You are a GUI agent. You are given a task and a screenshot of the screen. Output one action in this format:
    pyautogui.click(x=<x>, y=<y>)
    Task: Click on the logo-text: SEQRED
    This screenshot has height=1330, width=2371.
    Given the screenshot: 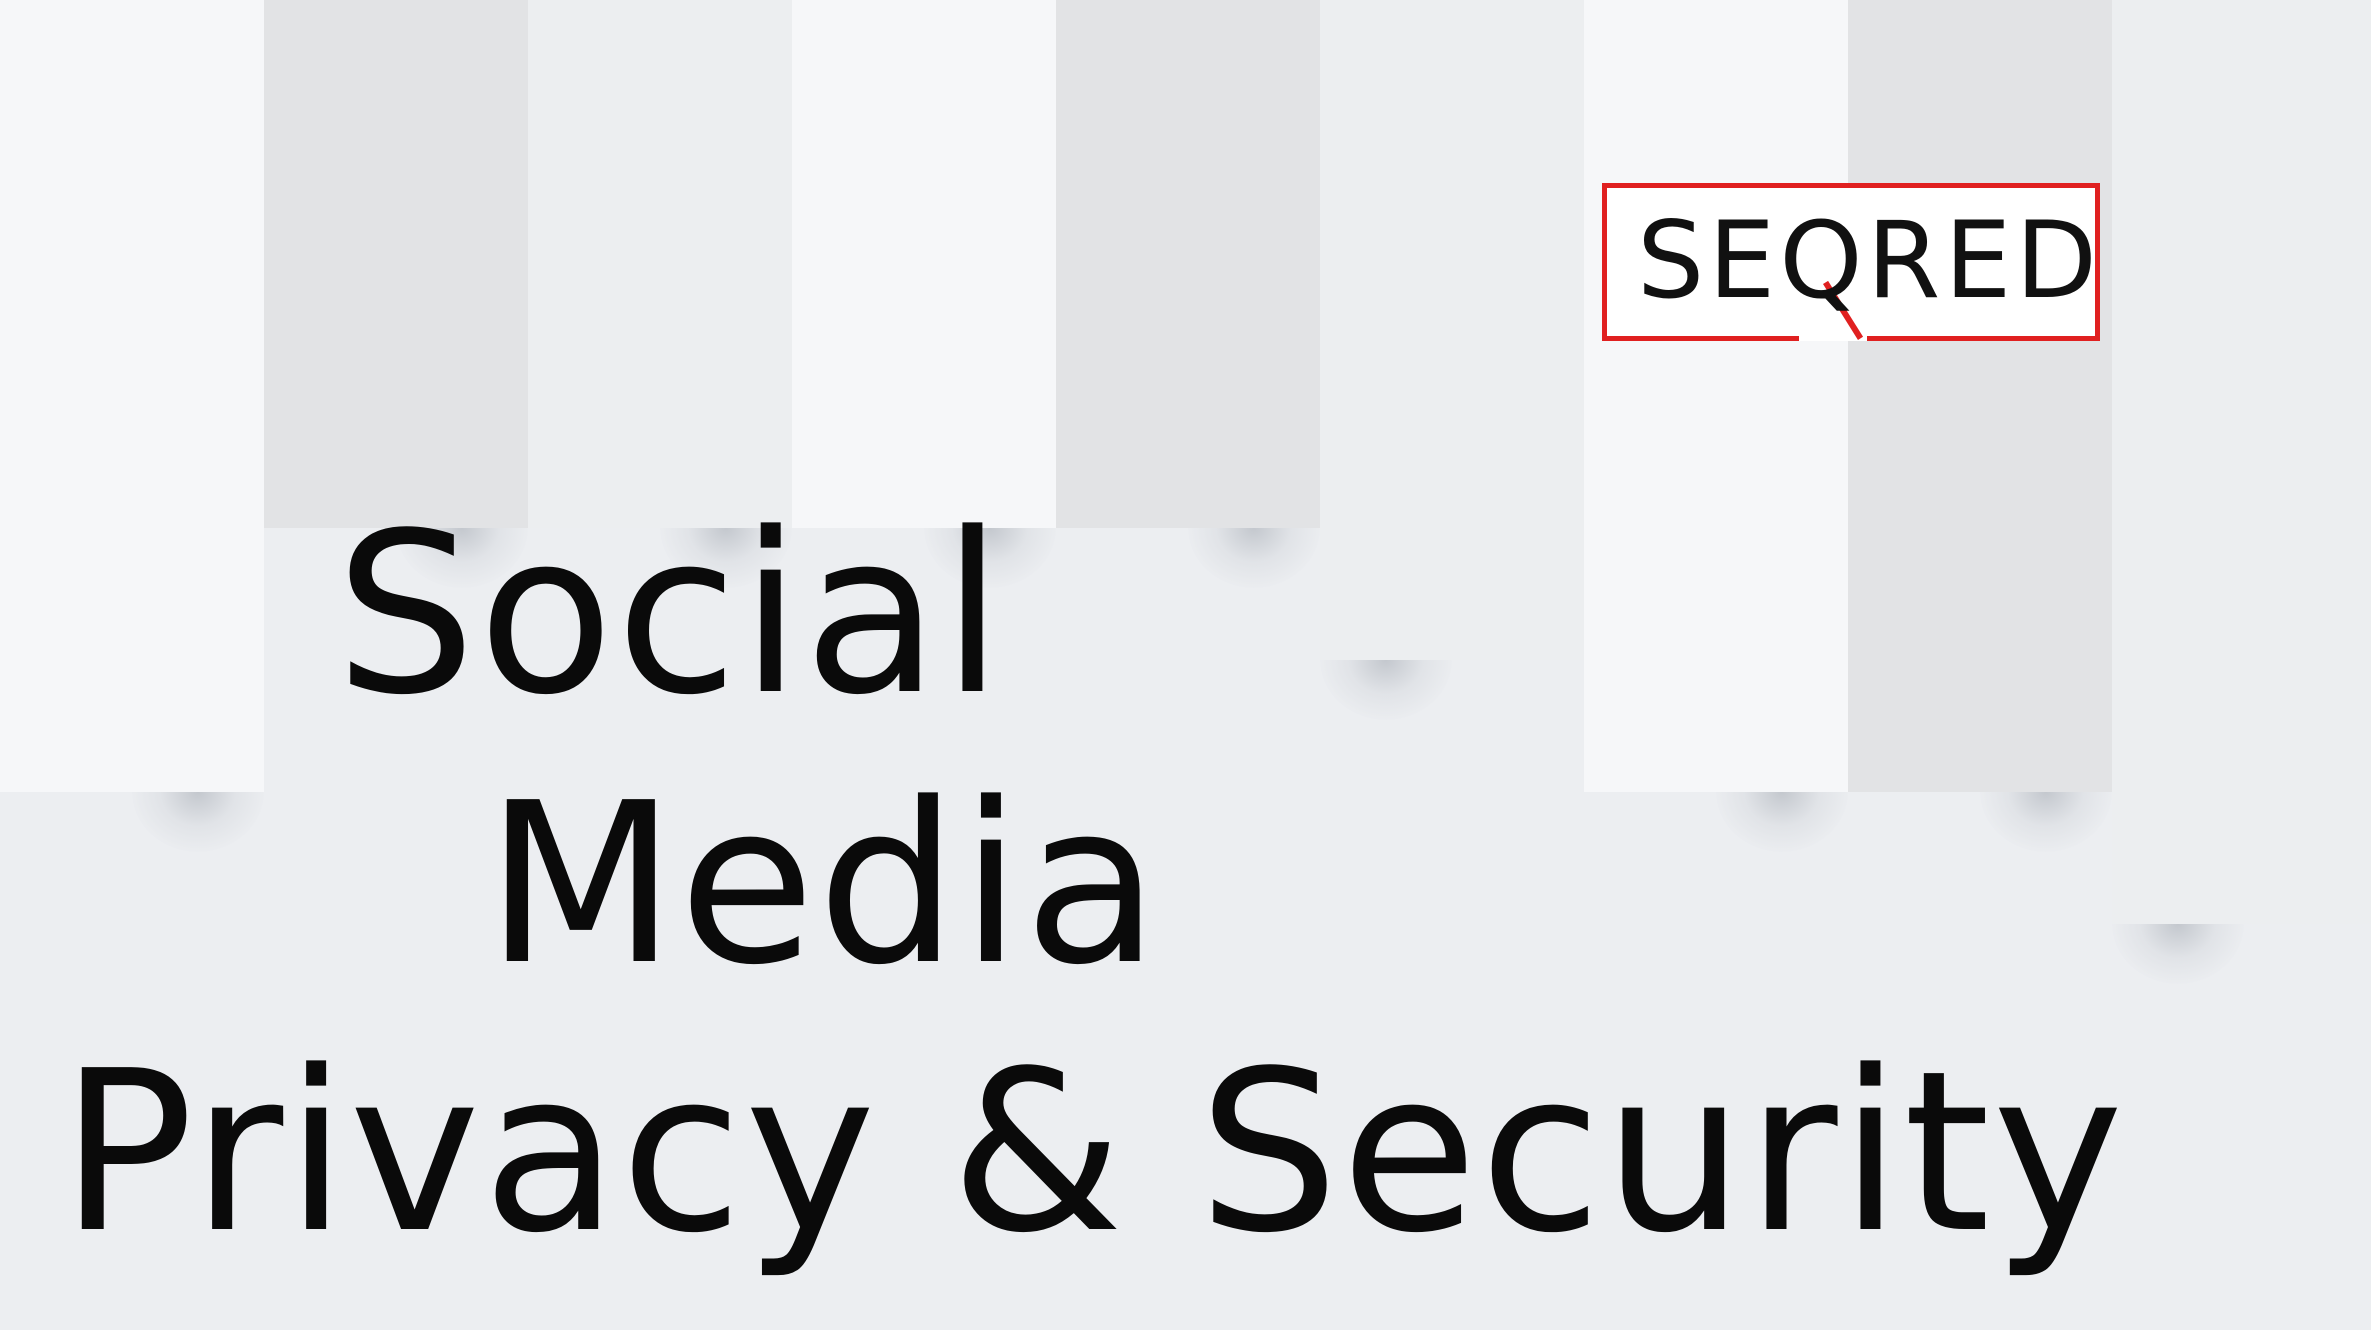 What is the action you would take?
    pyautogui.click(x=1869, y=260)
    